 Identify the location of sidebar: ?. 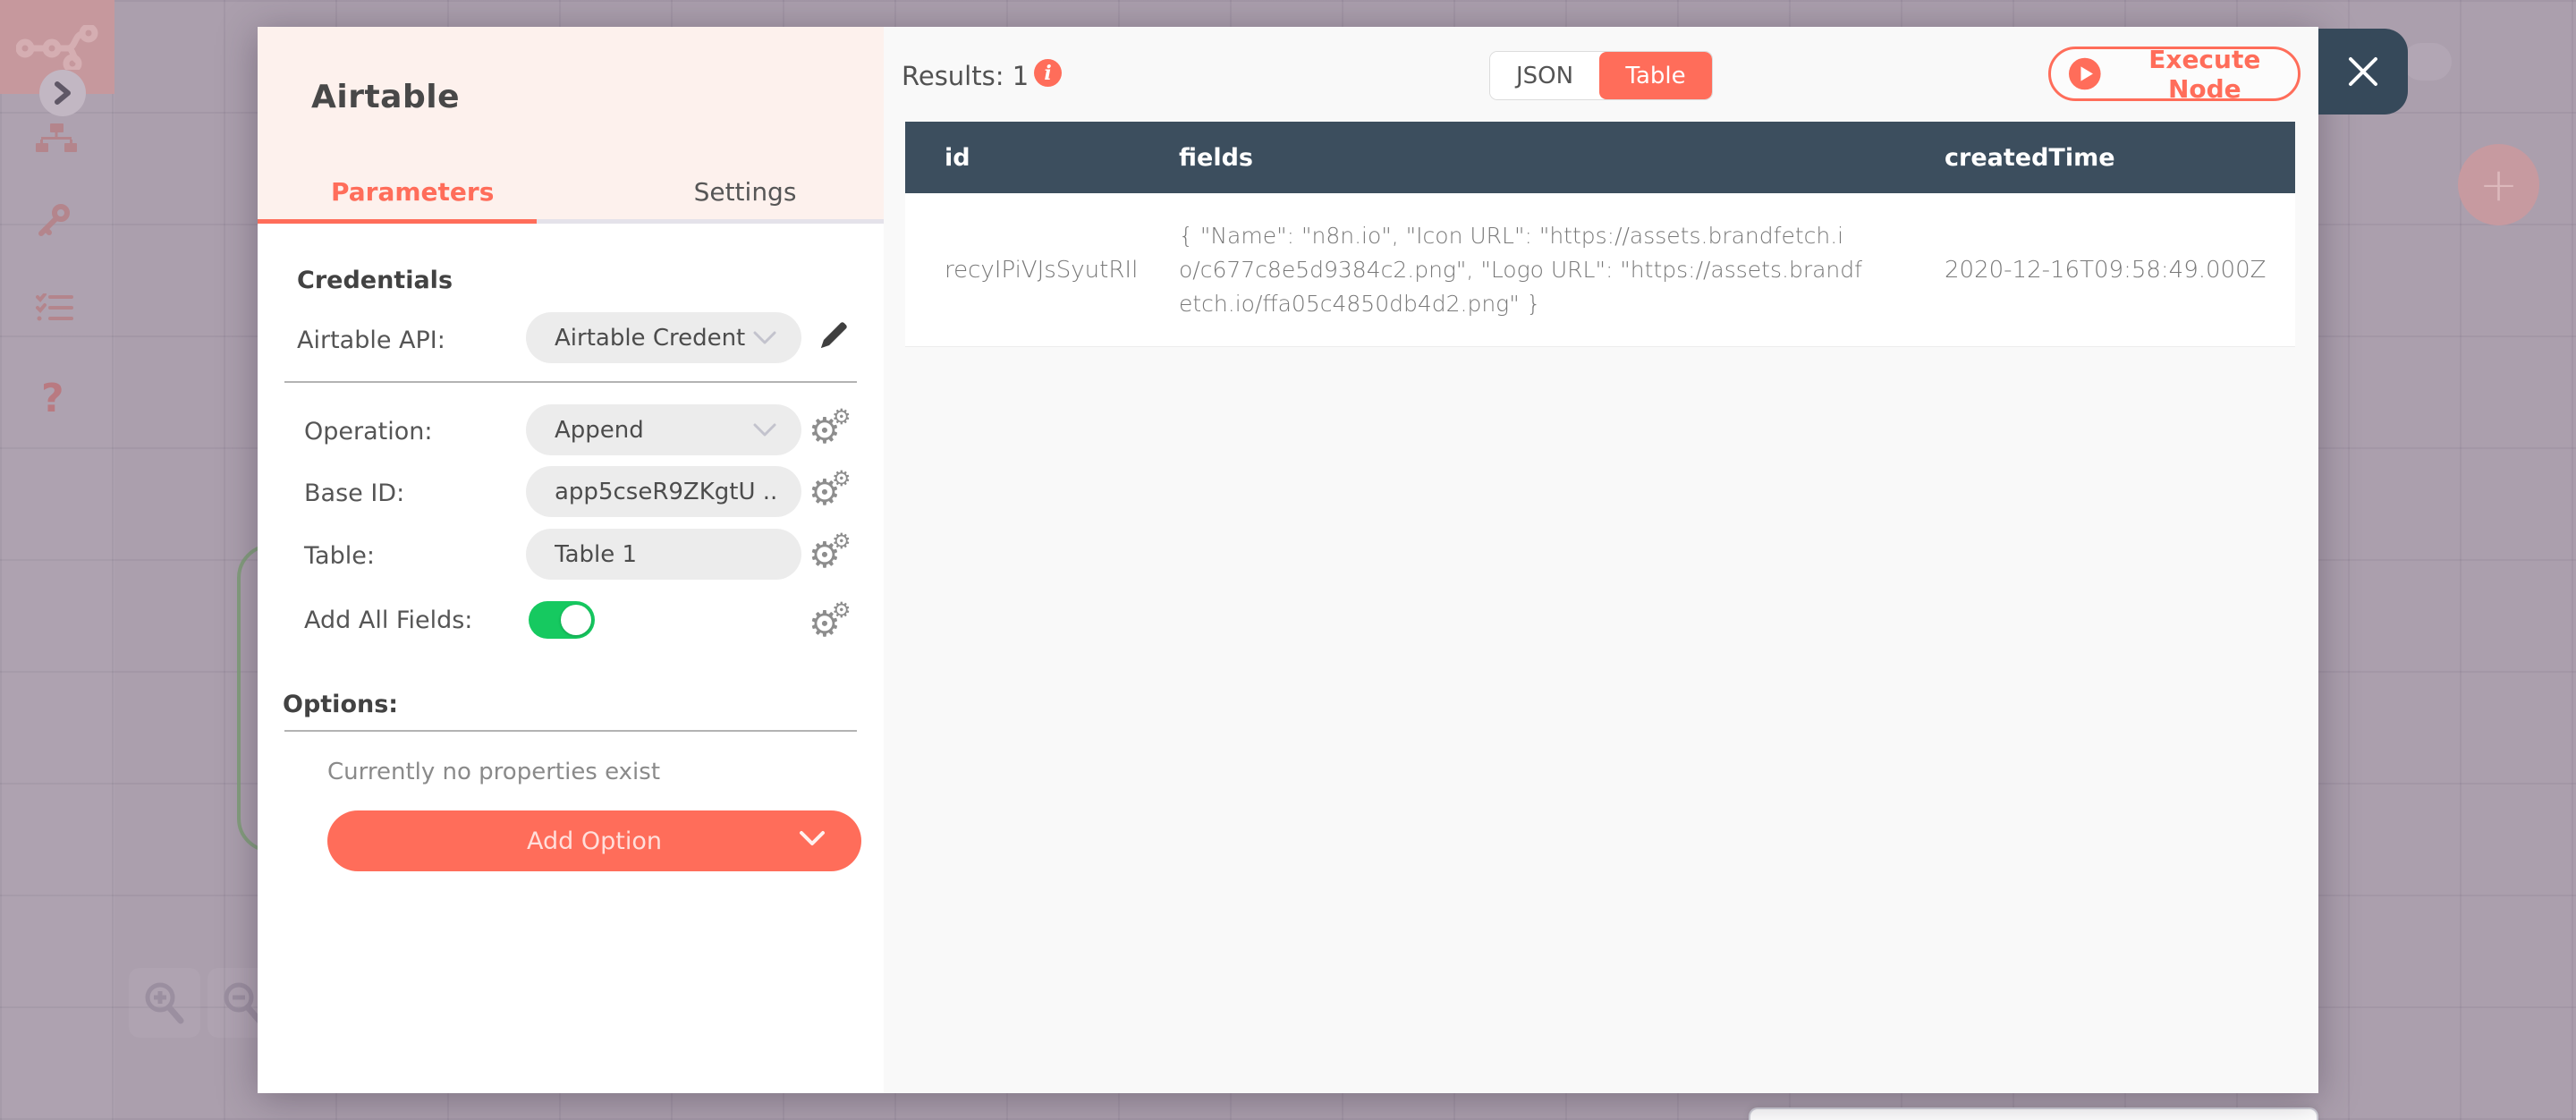
(57, 560).